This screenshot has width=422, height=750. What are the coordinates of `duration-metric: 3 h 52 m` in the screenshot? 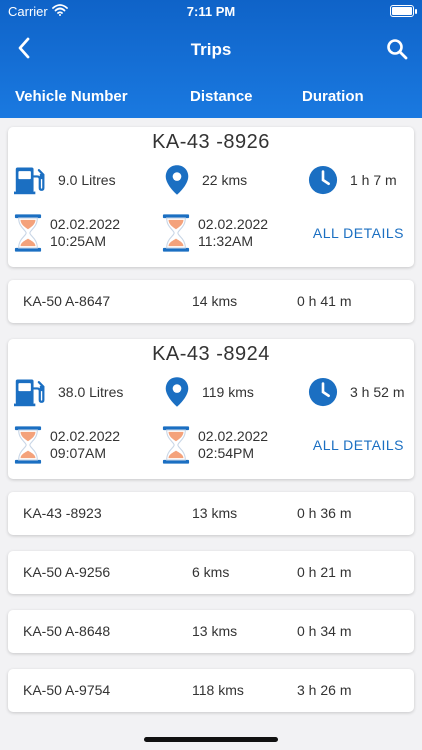 It's located at (356, 392).